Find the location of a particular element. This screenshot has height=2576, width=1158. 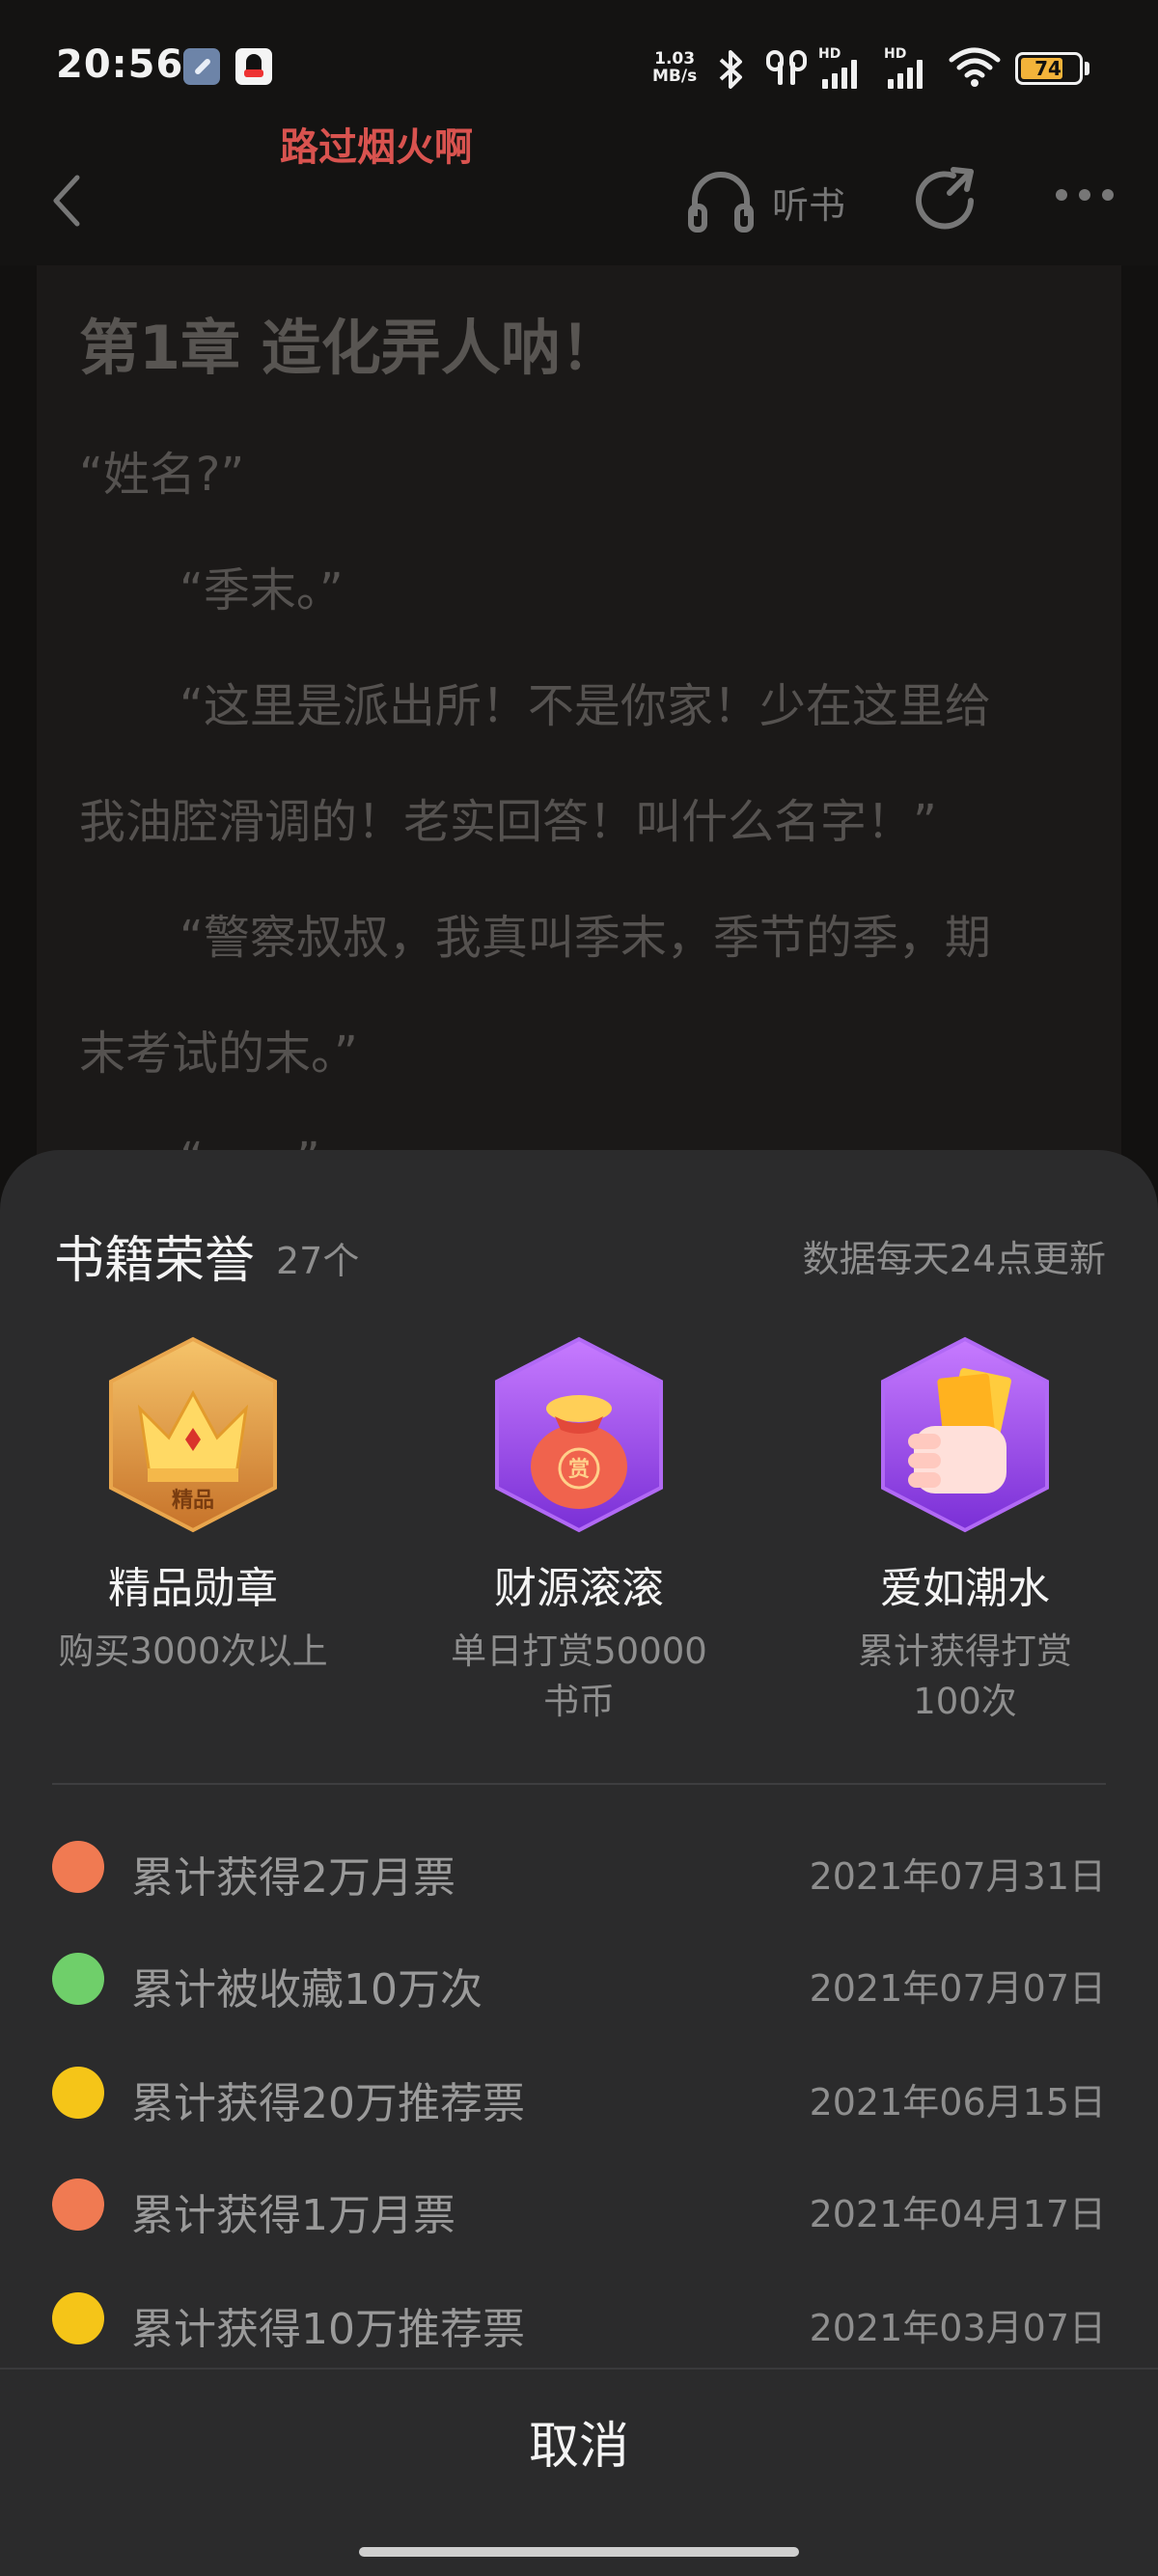

honor-date: 2021年04月17日 is located at coordinates (957, 2214).